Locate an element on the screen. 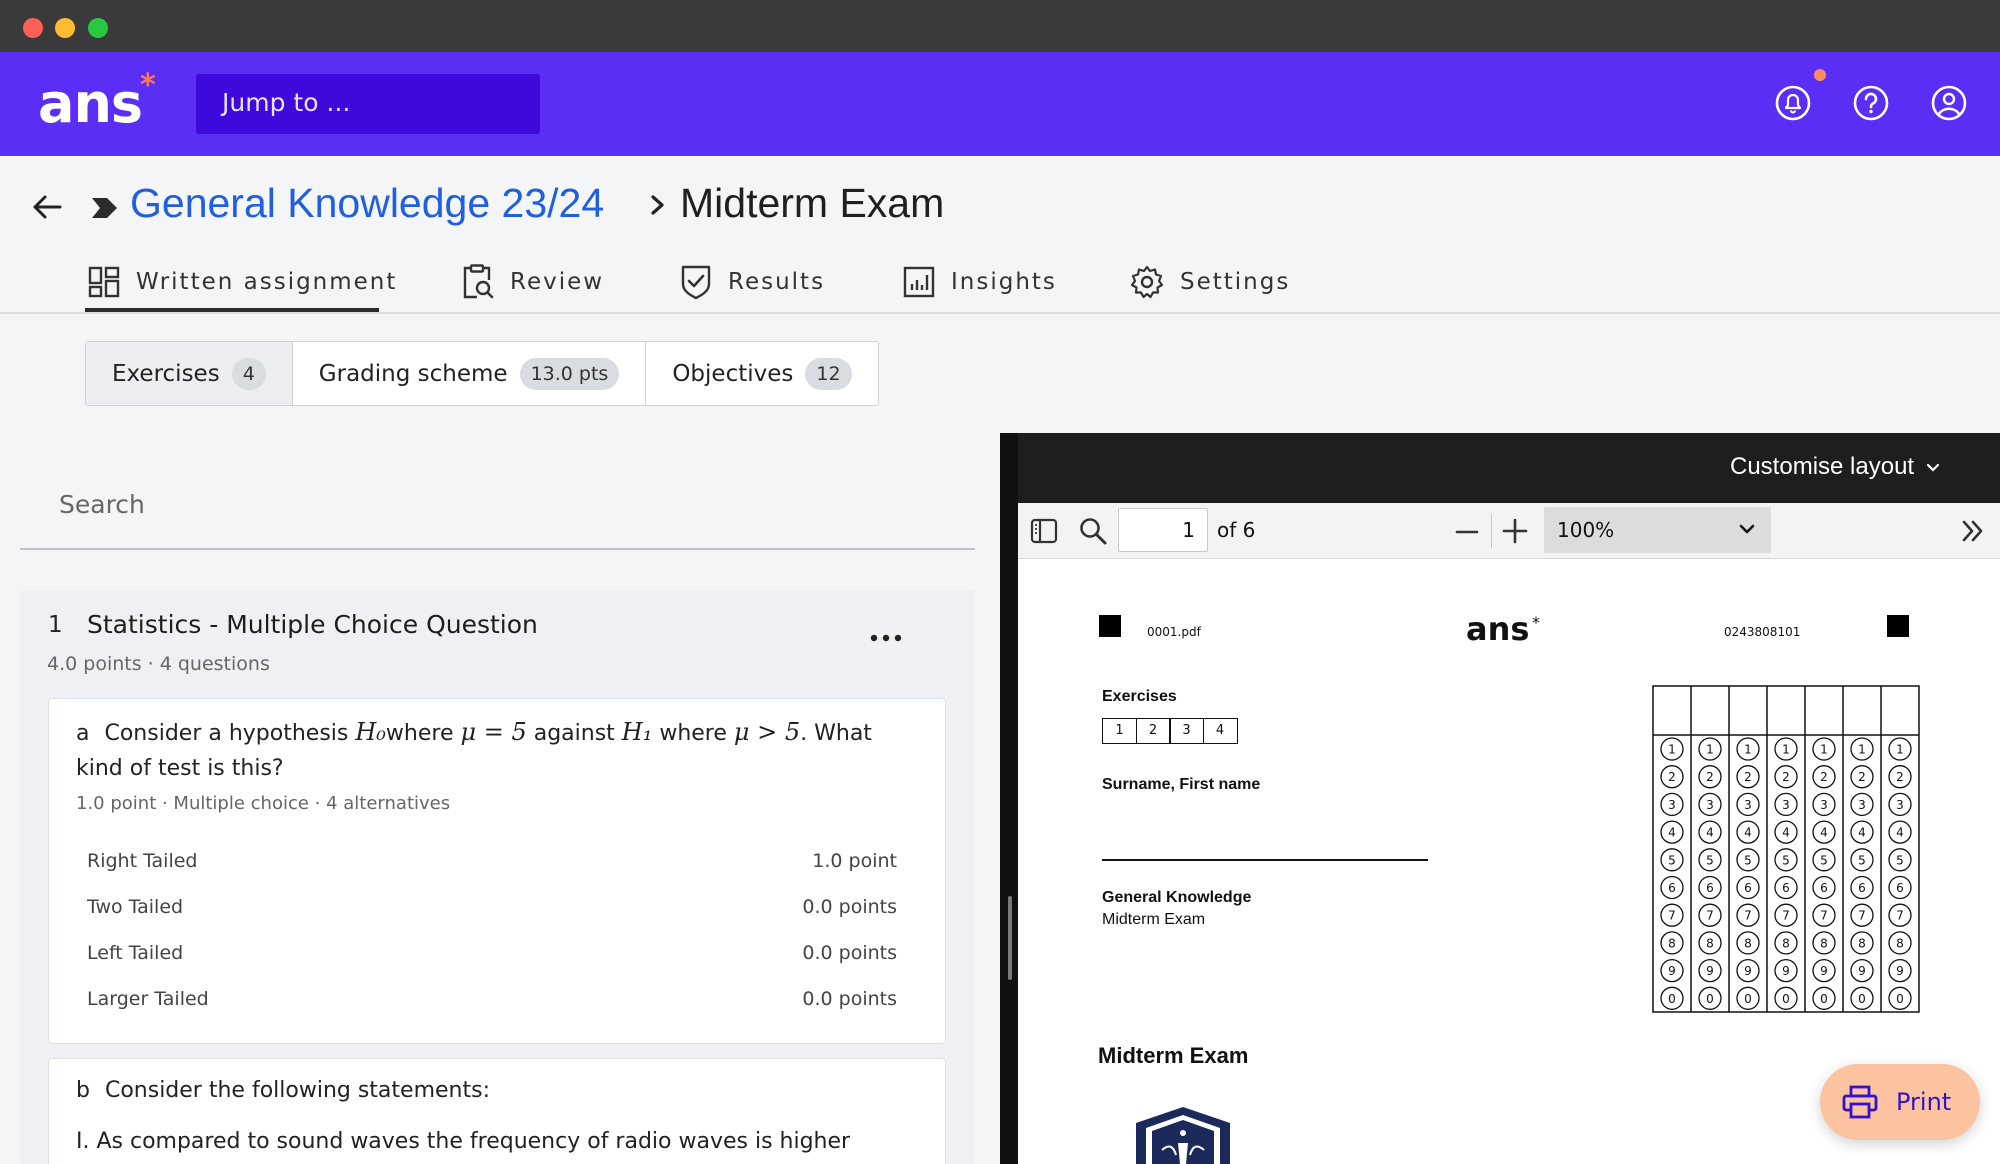 Image resolution: width=2000 pixels, height=1164 pixels. back-arrow-icon is located at coordinates (47, 207).